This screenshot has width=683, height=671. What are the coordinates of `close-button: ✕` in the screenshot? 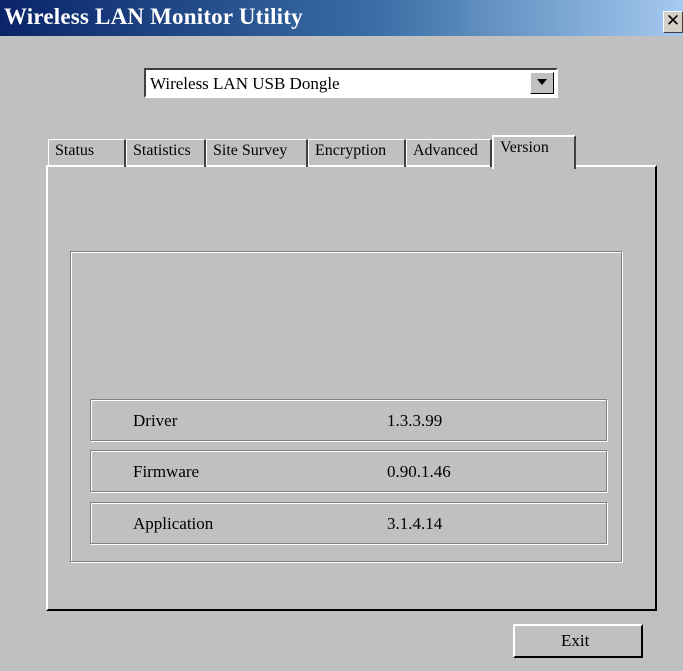 It's located at (673, 22).